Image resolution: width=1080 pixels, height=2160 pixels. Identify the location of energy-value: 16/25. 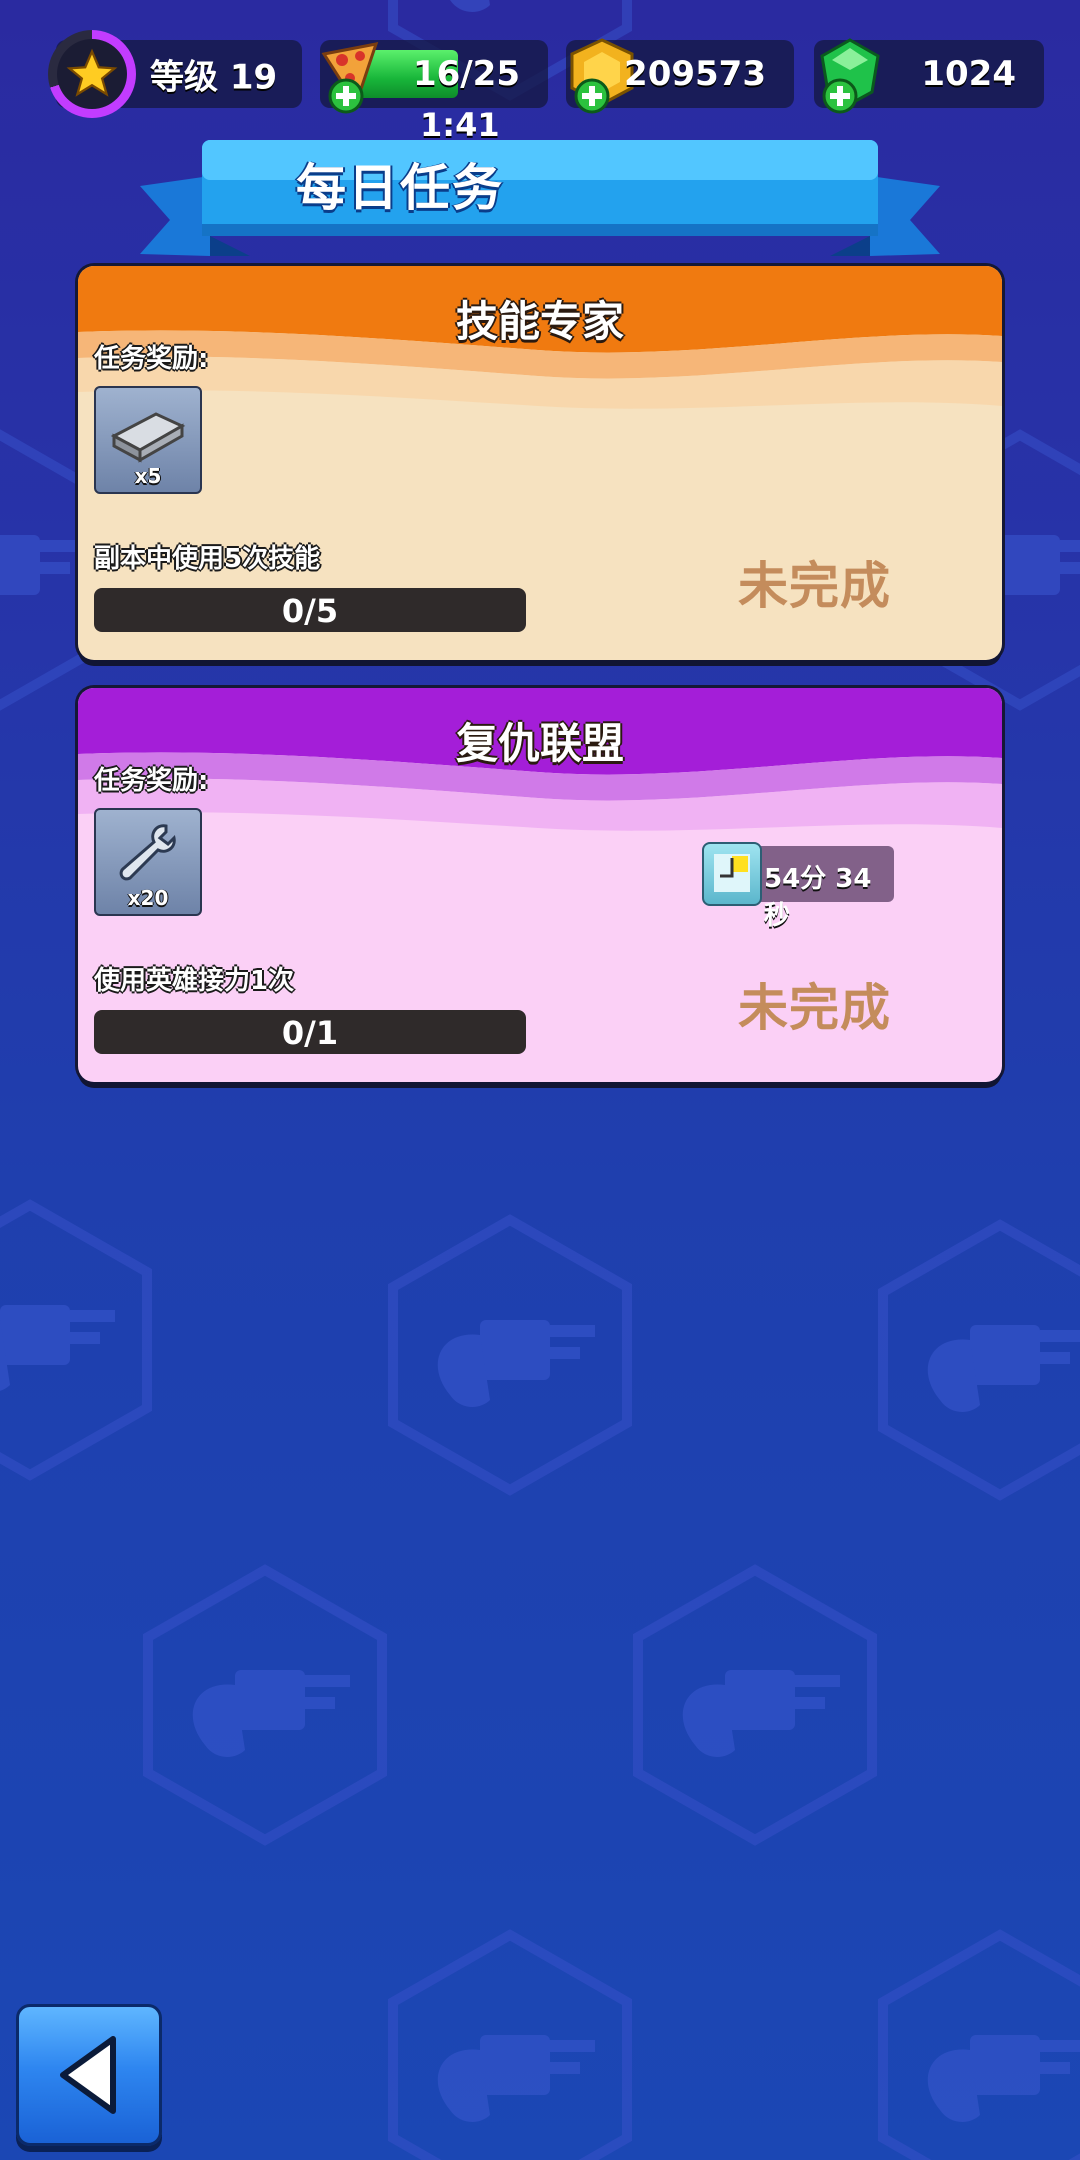
(466, 74).